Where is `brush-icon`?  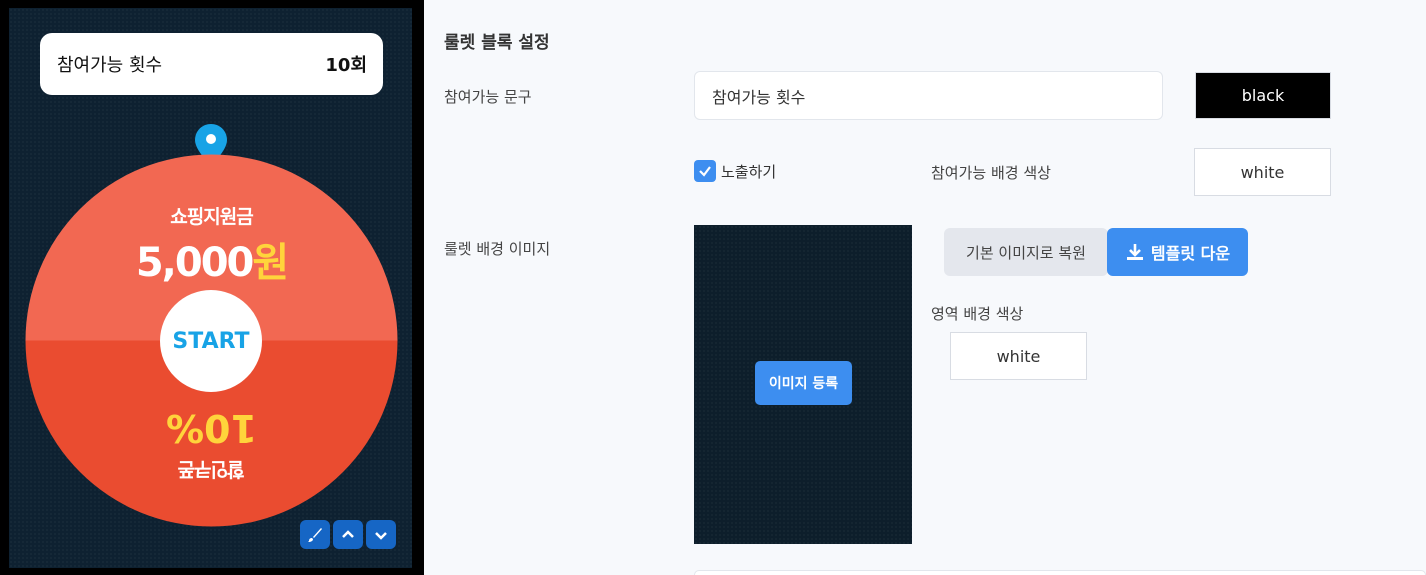
brush-icon is located at coordinates (315, 534).